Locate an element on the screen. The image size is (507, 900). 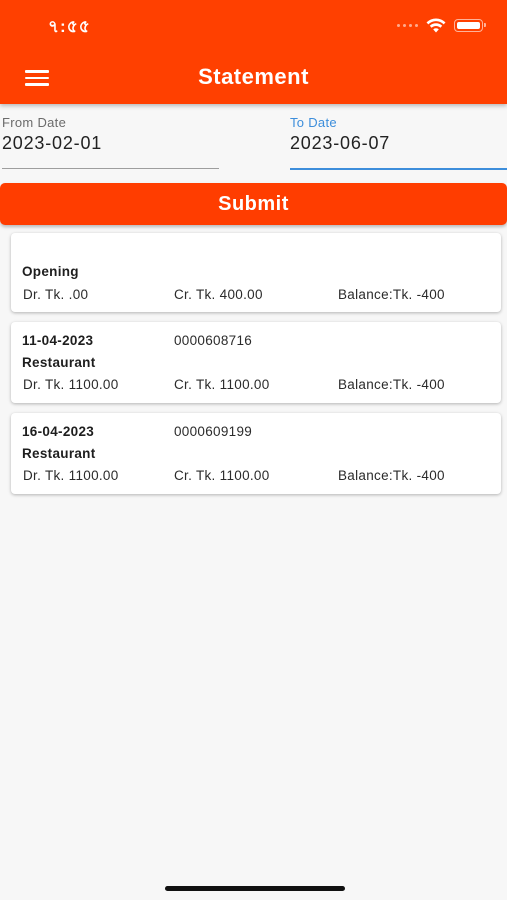
from-date-field: From Date 2023-02-01 is located at coordinates (110, 142).